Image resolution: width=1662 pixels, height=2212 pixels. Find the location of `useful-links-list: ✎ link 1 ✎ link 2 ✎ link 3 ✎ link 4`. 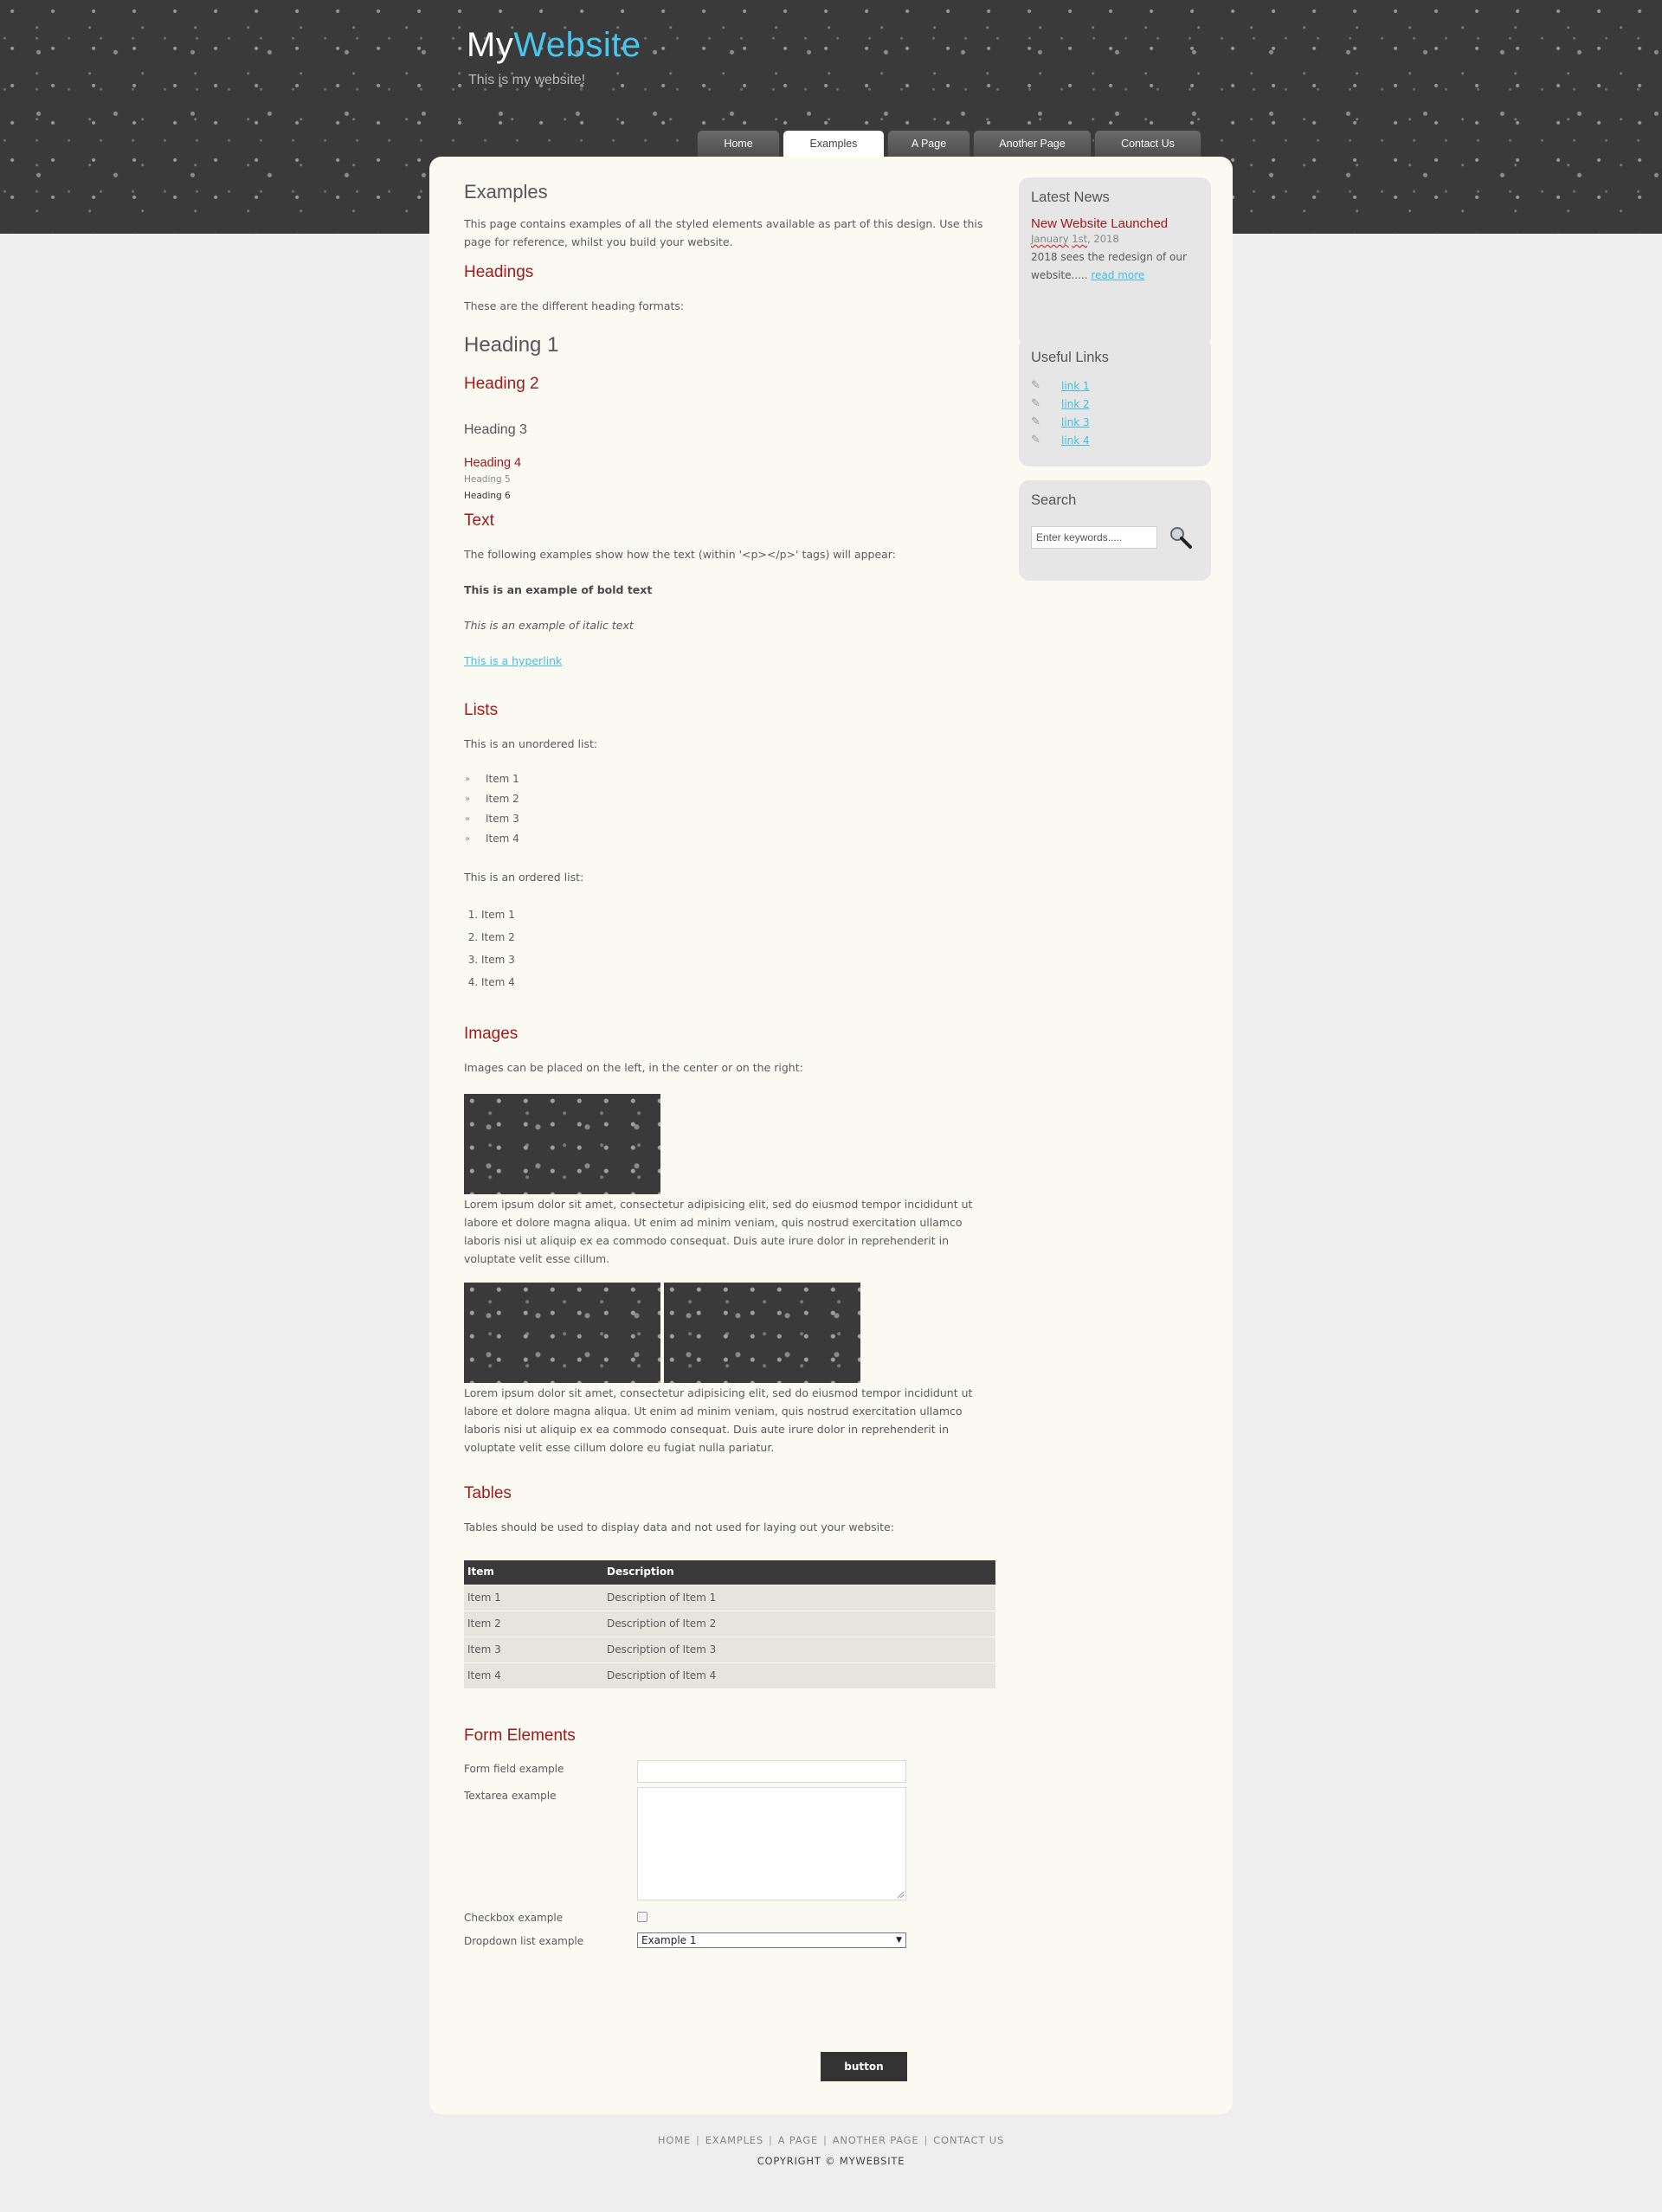

useful-links-list: ✎ link 1 ✎ link 2 ✎ link 3 ✎ link 4 is located at coordinates (1115, 412).